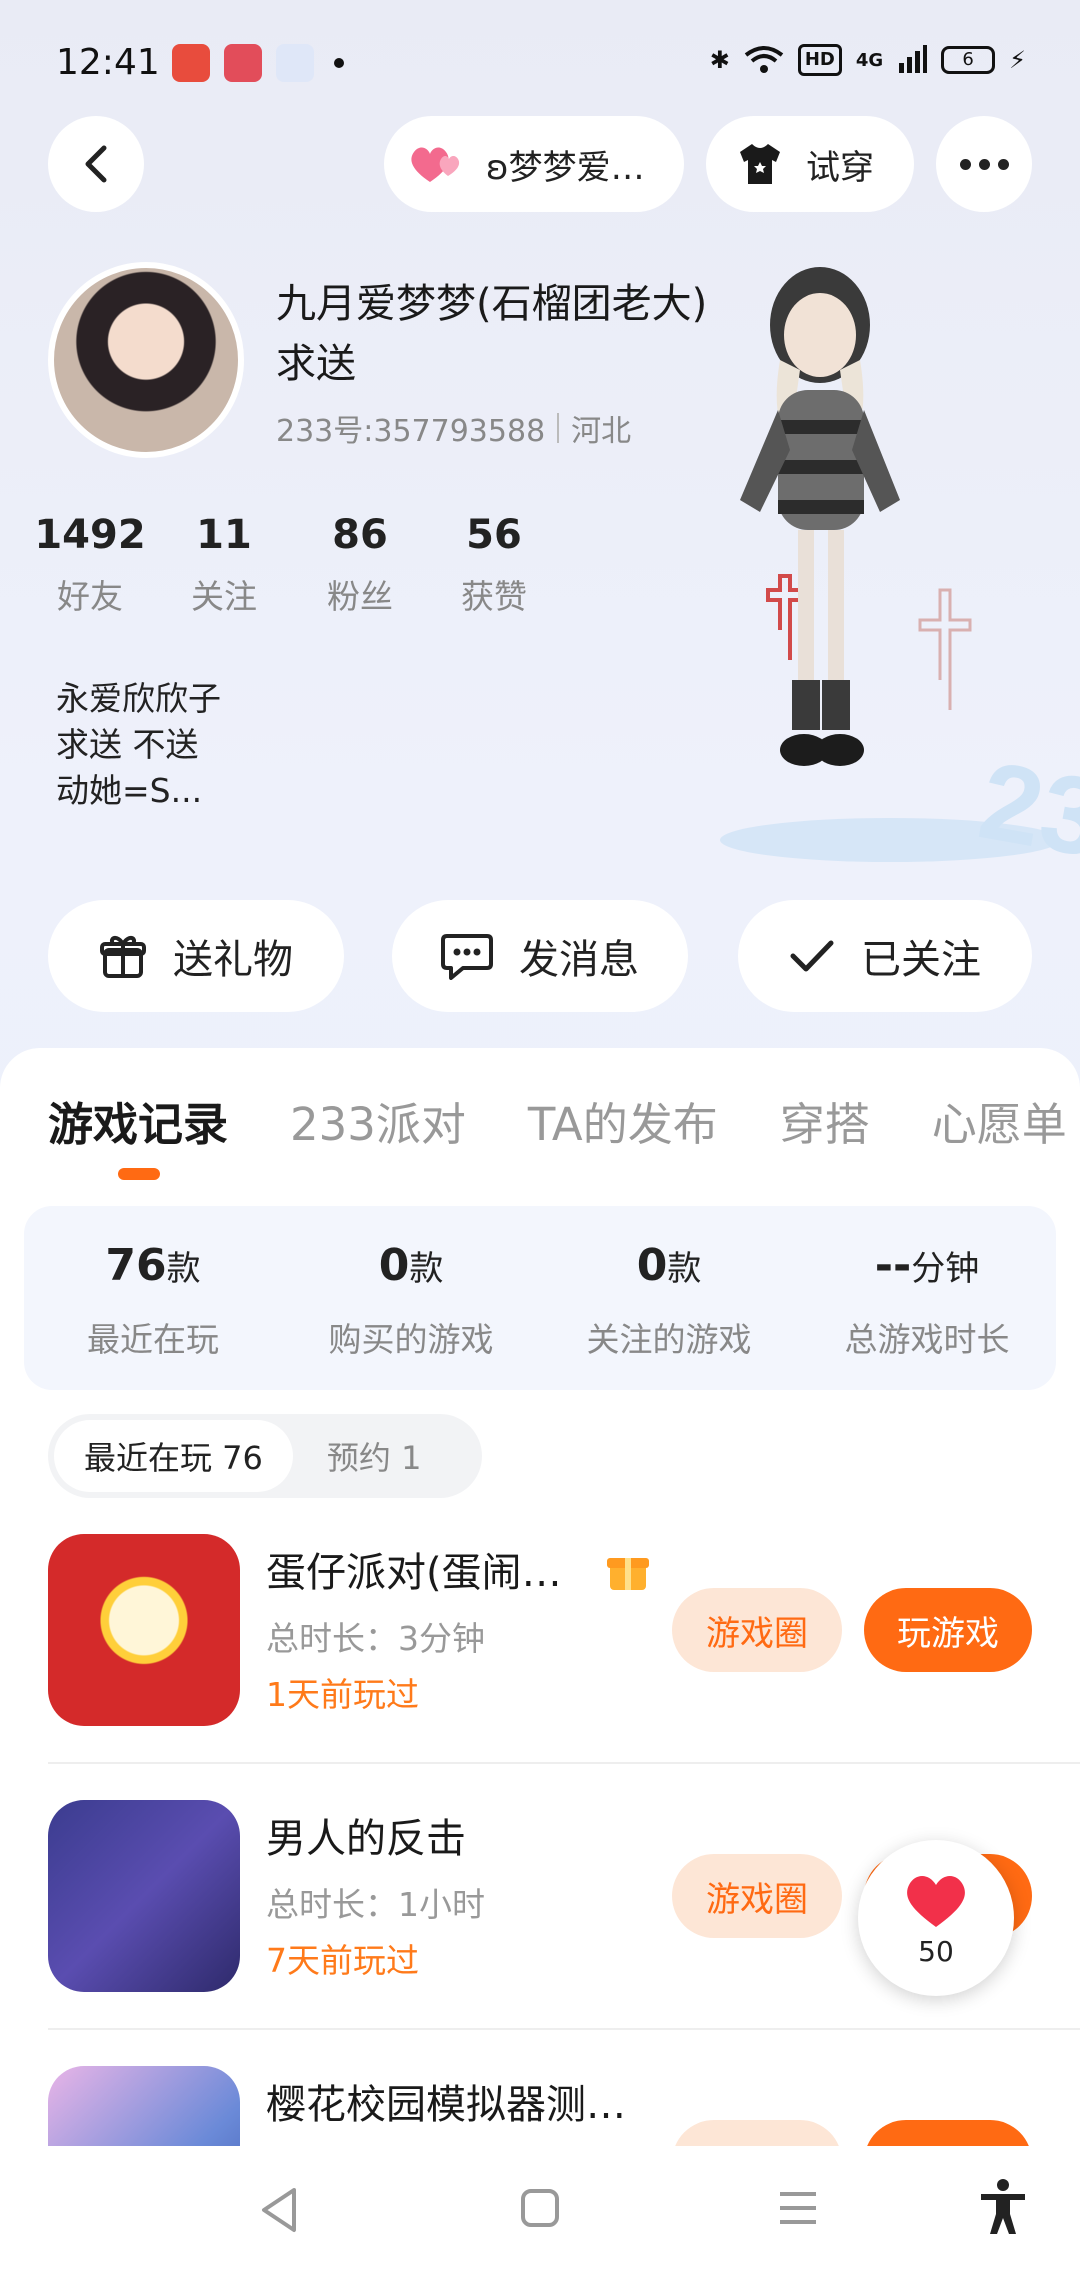 Image resolution: width=1080 pixels, height=2280 pixels. Describe the element at coordinates (342, 1960) in the screenshot. I see `game-last-played: 7天前玩过` at that location.